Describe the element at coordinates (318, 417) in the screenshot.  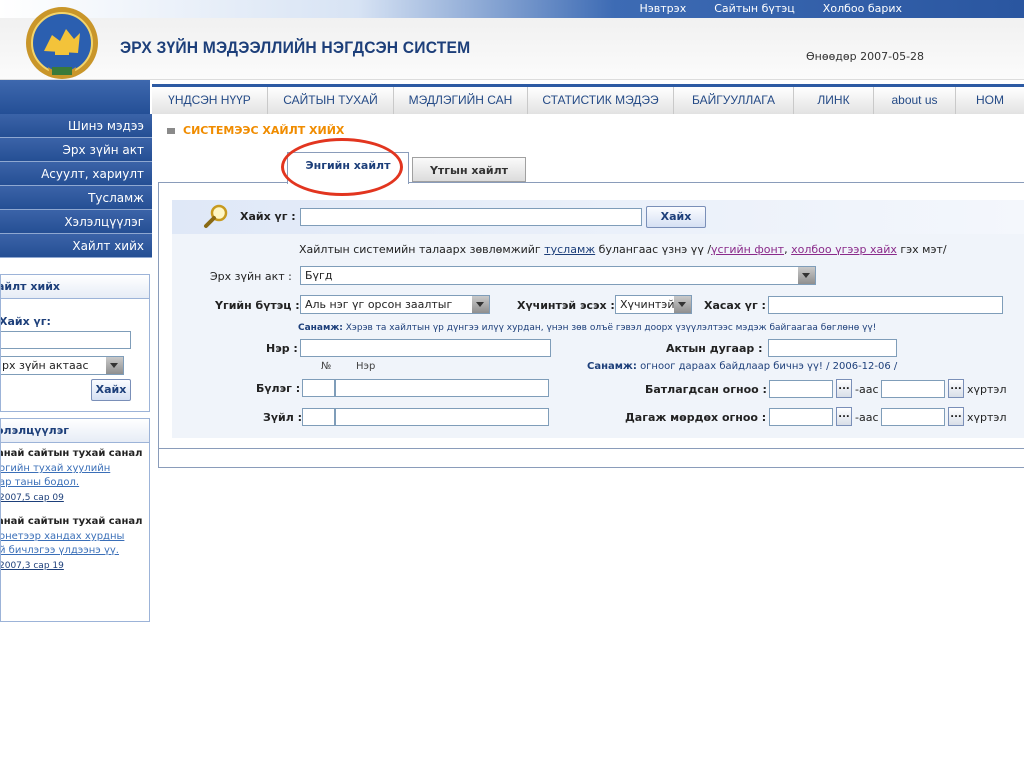
I see `article-number-input` at that location.